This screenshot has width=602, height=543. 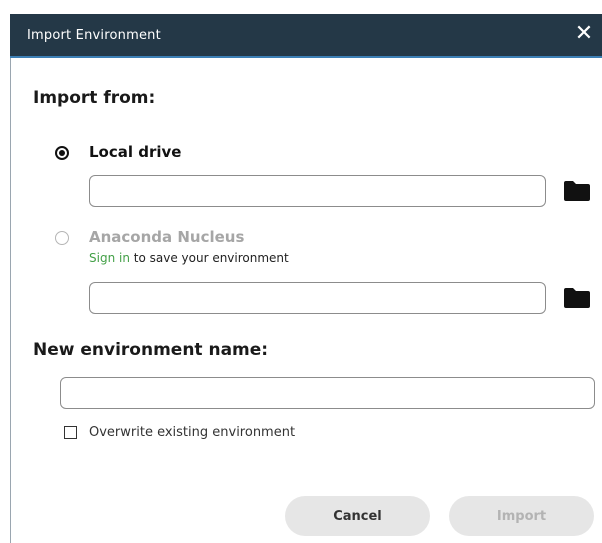 I want to click on sign-in-link: Sign in, so click(x=109, y=258).